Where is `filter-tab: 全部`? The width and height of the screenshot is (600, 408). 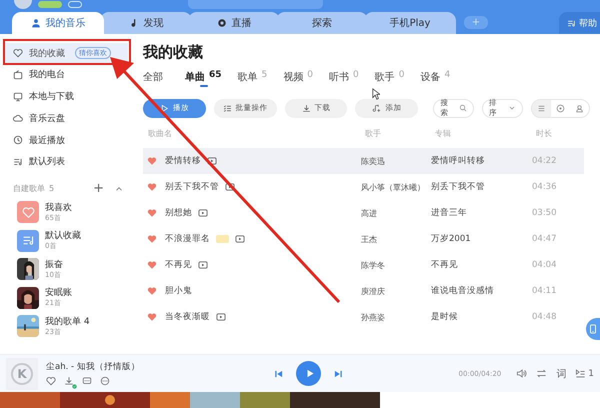 filter-tab: 全部 is located at coordinates (153, 78).